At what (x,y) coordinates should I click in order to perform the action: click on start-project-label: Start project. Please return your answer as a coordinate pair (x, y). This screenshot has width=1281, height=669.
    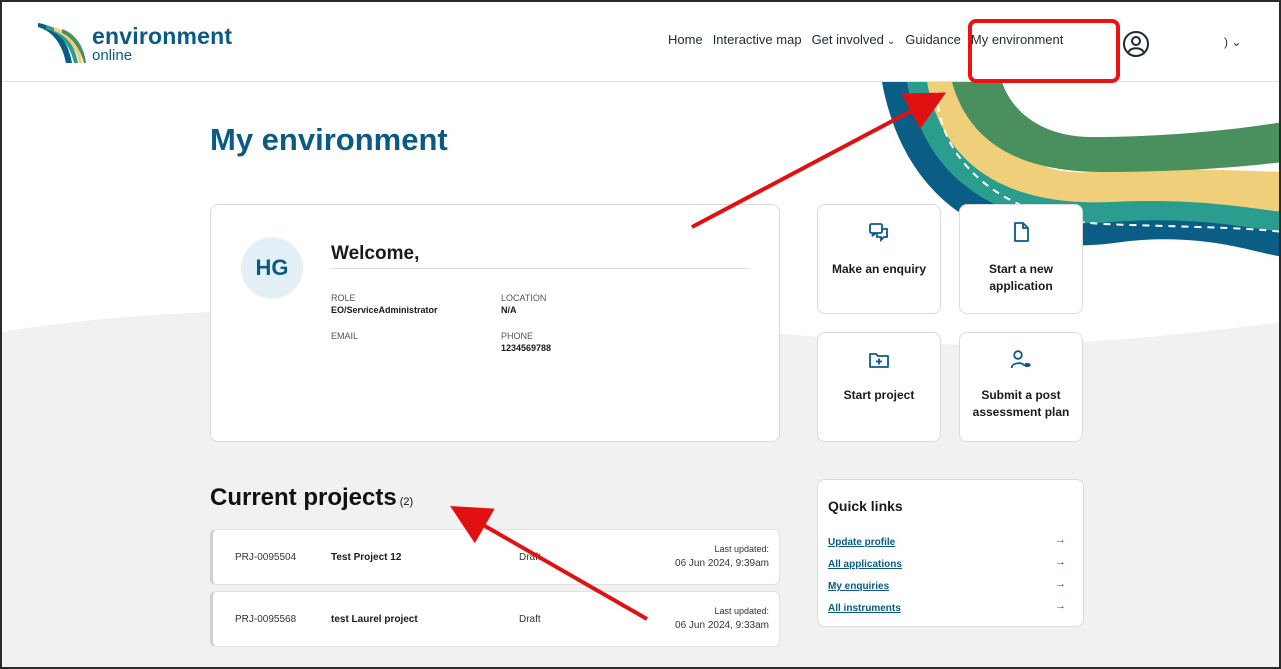
    Looking at the image, I should click on (879, 395).